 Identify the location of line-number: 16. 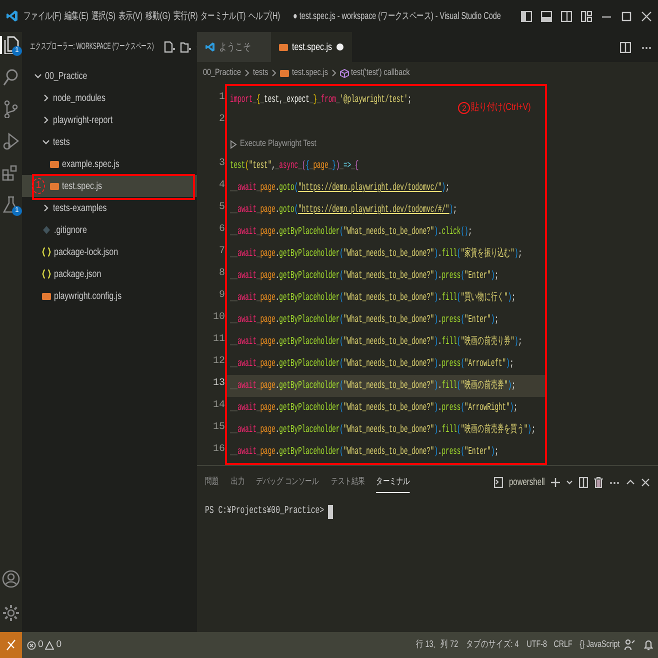
(218, 450).